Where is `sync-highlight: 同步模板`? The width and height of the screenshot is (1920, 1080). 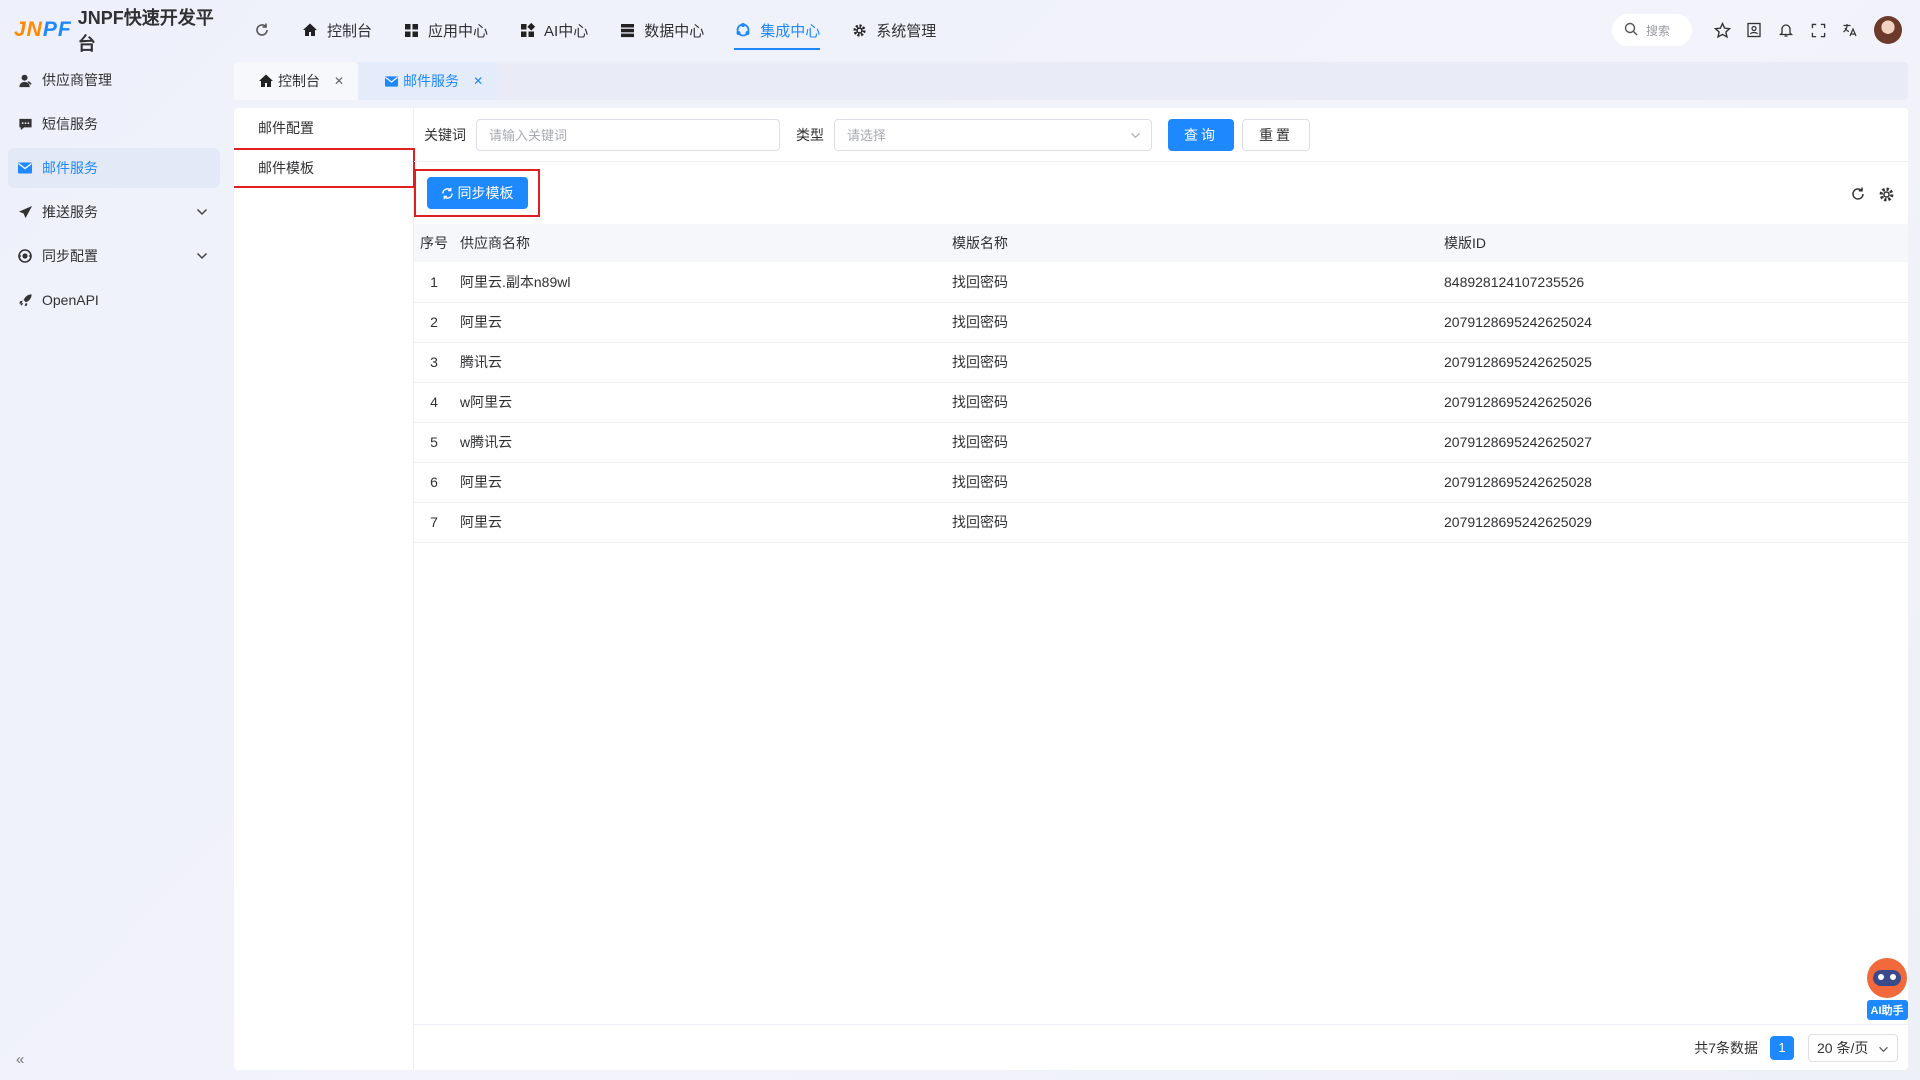
sync-highlight: 同步模板 is located at coordinates (477, 193).